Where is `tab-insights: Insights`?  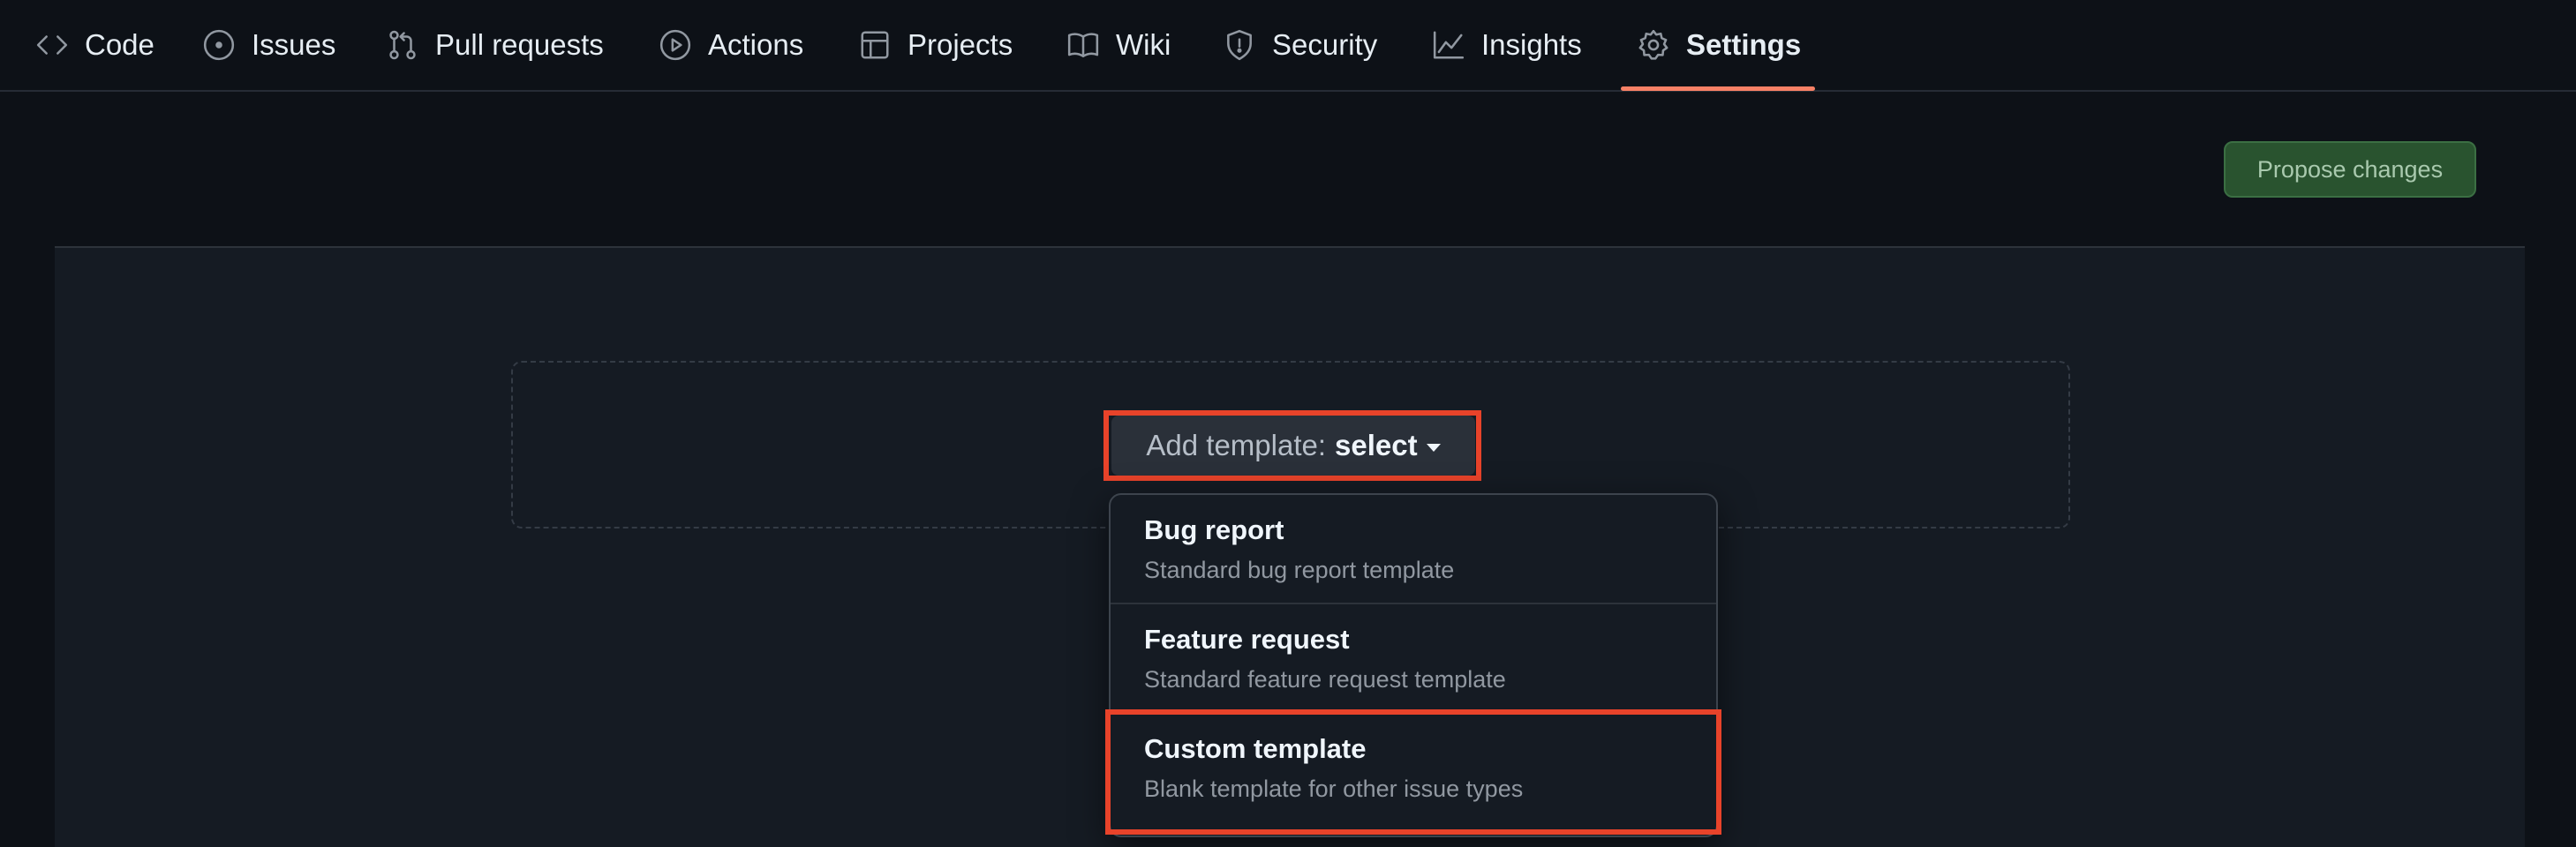
tab-insights: Insights is located at coordinates (1507, 45).